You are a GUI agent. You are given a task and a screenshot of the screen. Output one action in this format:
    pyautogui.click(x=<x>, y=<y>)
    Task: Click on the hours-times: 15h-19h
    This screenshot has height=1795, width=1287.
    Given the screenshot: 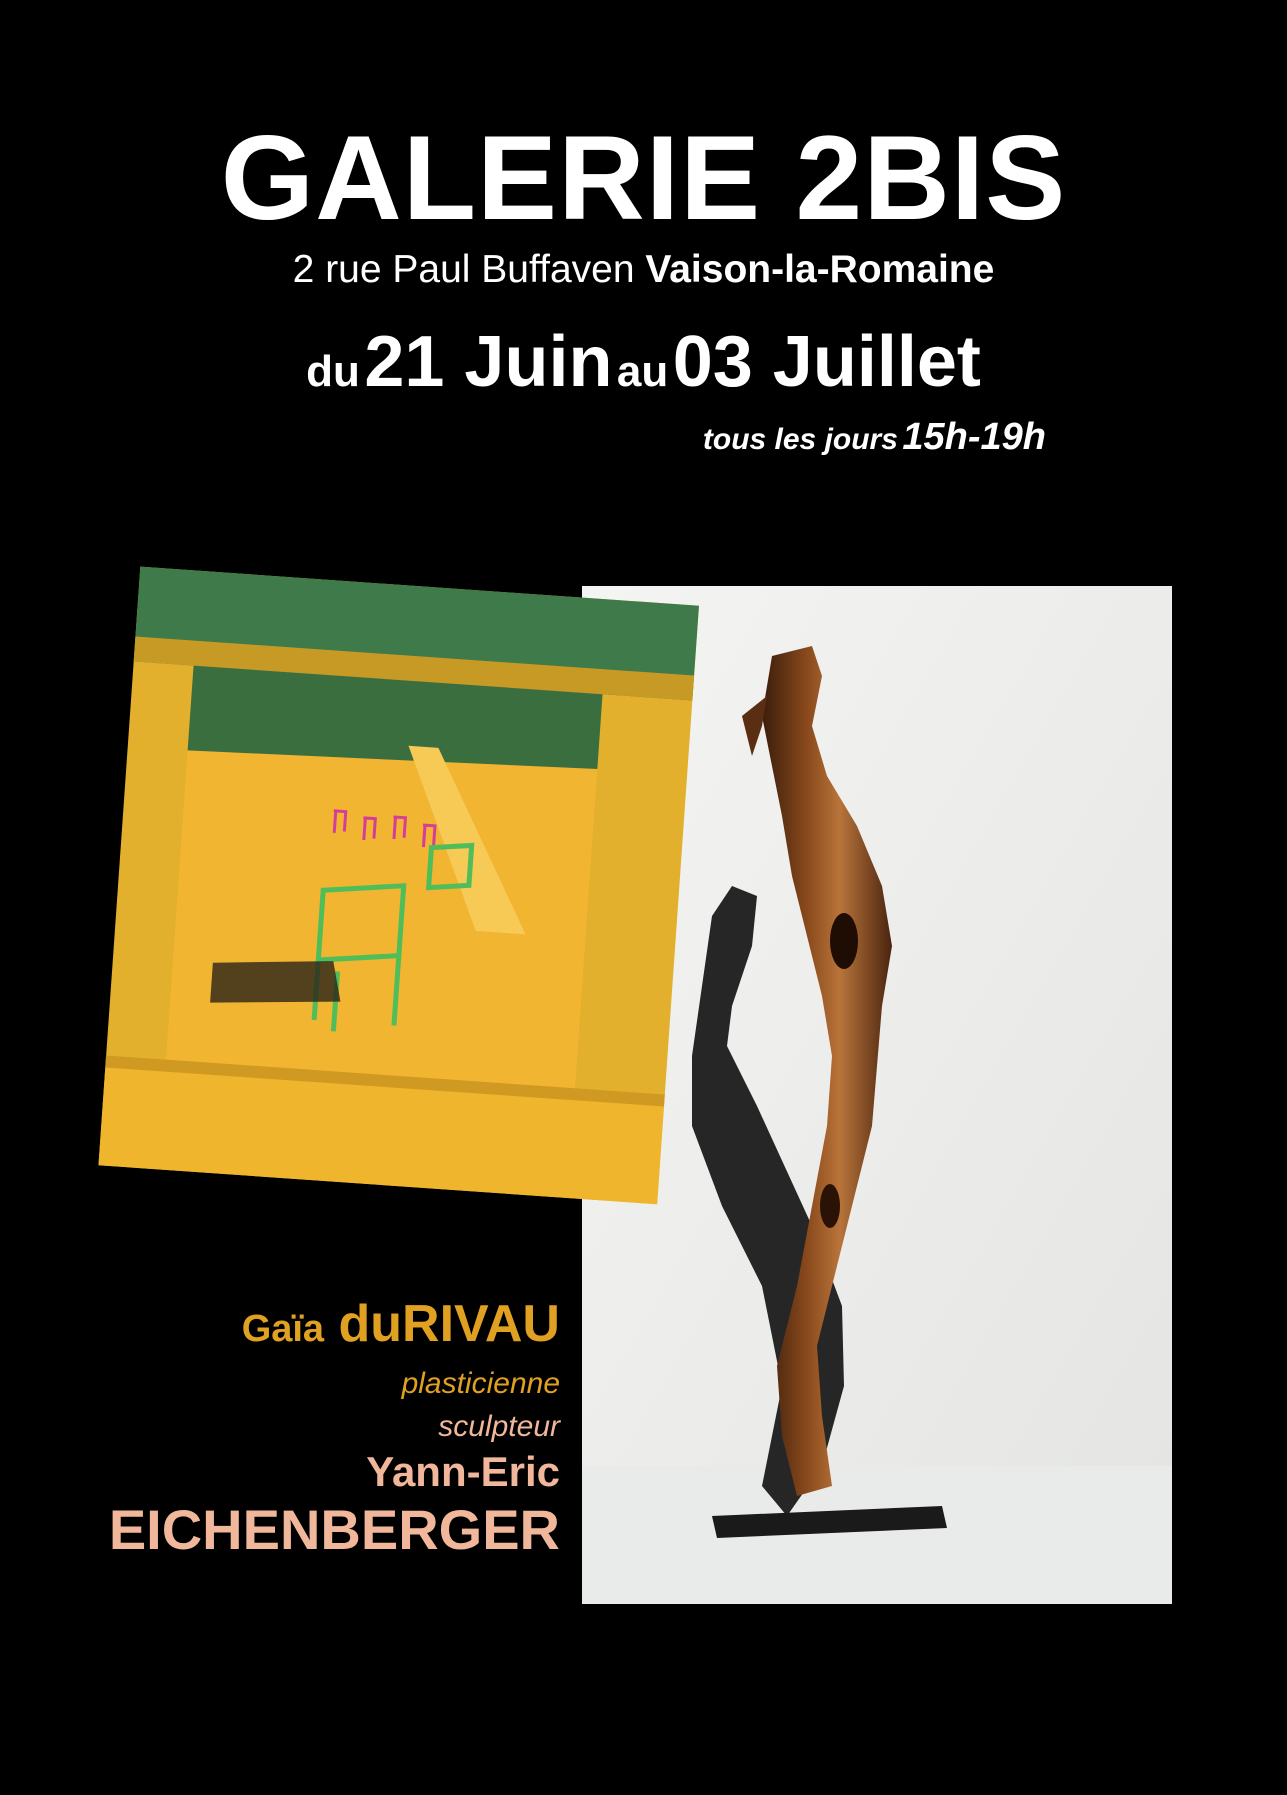 What is the action you would take?
    pyautogui.click(x=974, y=437)
    